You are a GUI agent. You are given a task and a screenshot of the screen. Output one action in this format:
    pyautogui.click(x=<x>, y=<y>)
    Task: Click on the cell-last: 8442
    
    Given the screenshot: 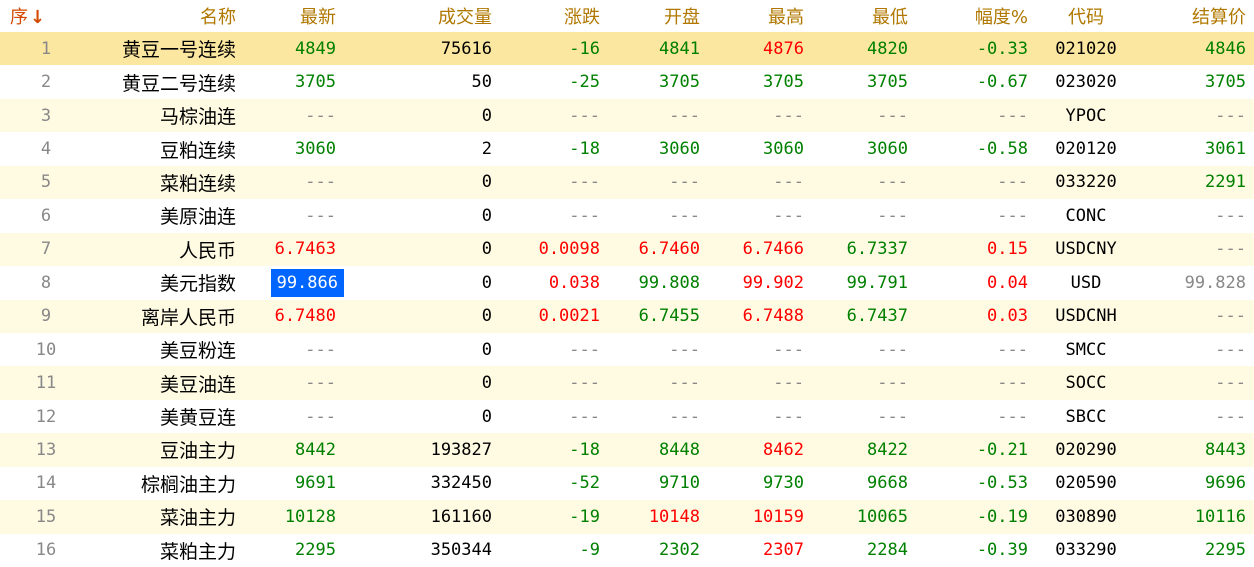 What is the action you would take?
    pyautogui.click(x=315, y=449)
    